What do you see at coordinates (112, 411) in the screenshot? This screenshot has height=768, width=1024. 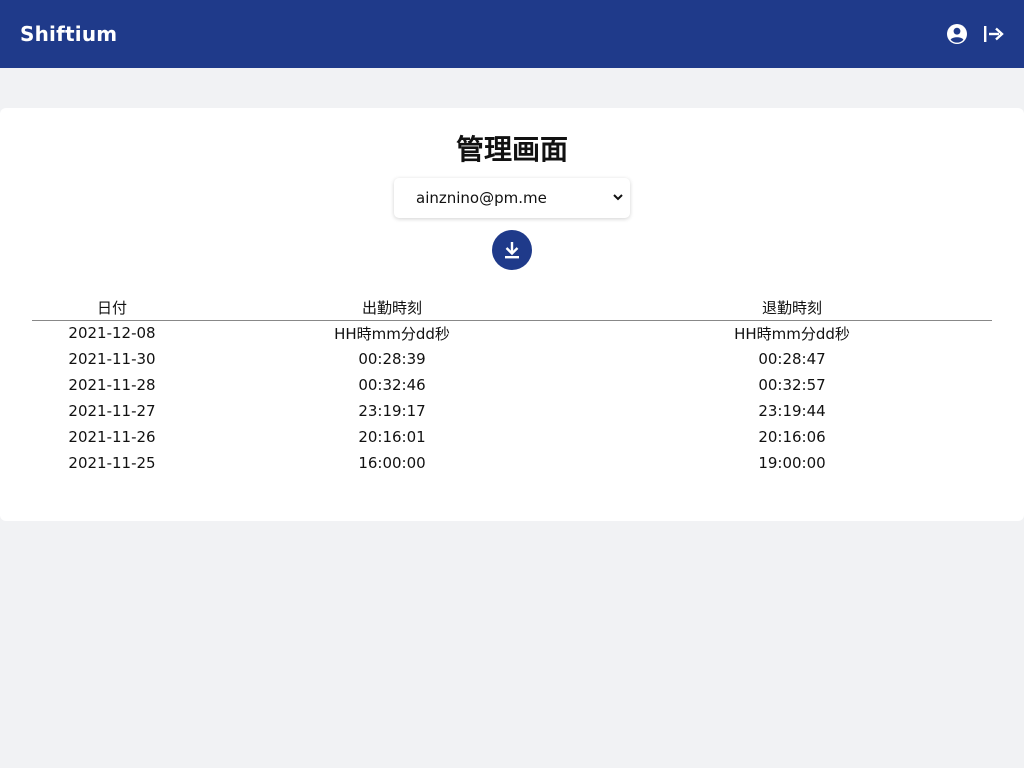 I see `cell-date: 2021-11-27` at bounding box center [112, 411].